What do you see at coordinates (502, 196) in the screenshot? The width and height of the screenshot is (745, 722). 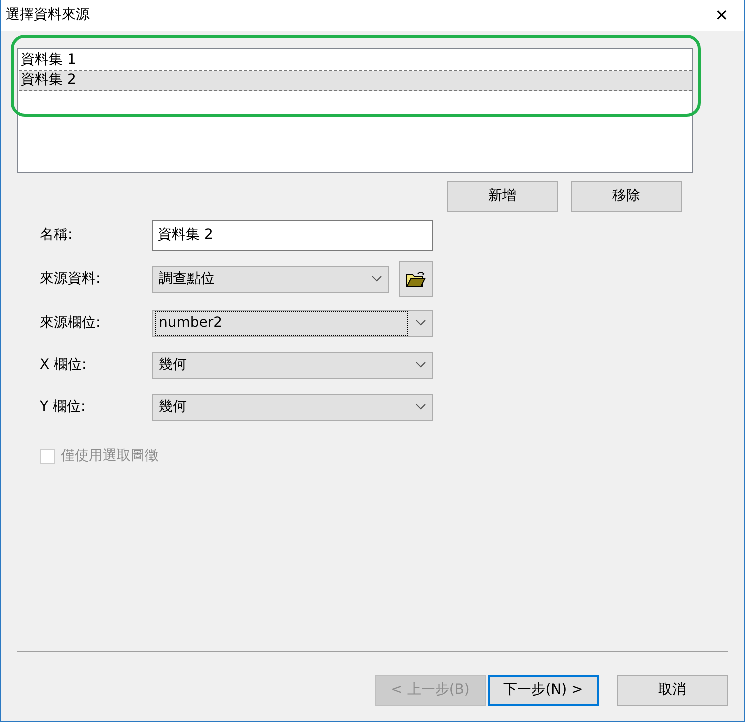 I see `list-button: 新增` at bounding box center [502, 196].